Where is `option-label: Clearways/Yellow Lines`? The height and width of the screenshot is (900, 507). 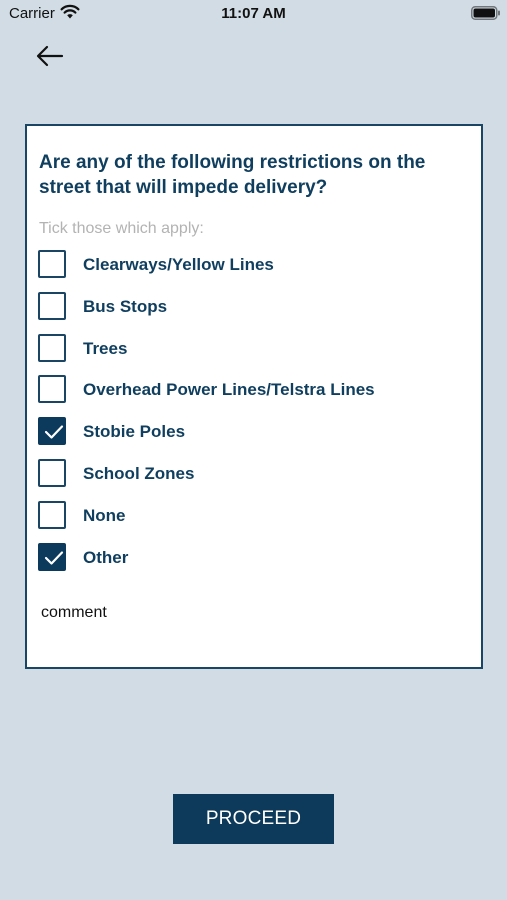 option-label: Clearways/Yellow Lines is located at coordinates (178, 264).